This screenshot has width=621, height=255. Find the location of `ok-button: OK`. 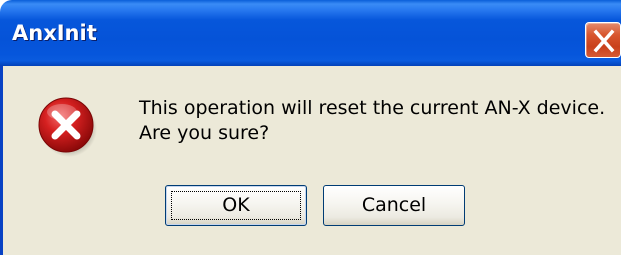

ok-button: OK is located at coordinates (236, 205).